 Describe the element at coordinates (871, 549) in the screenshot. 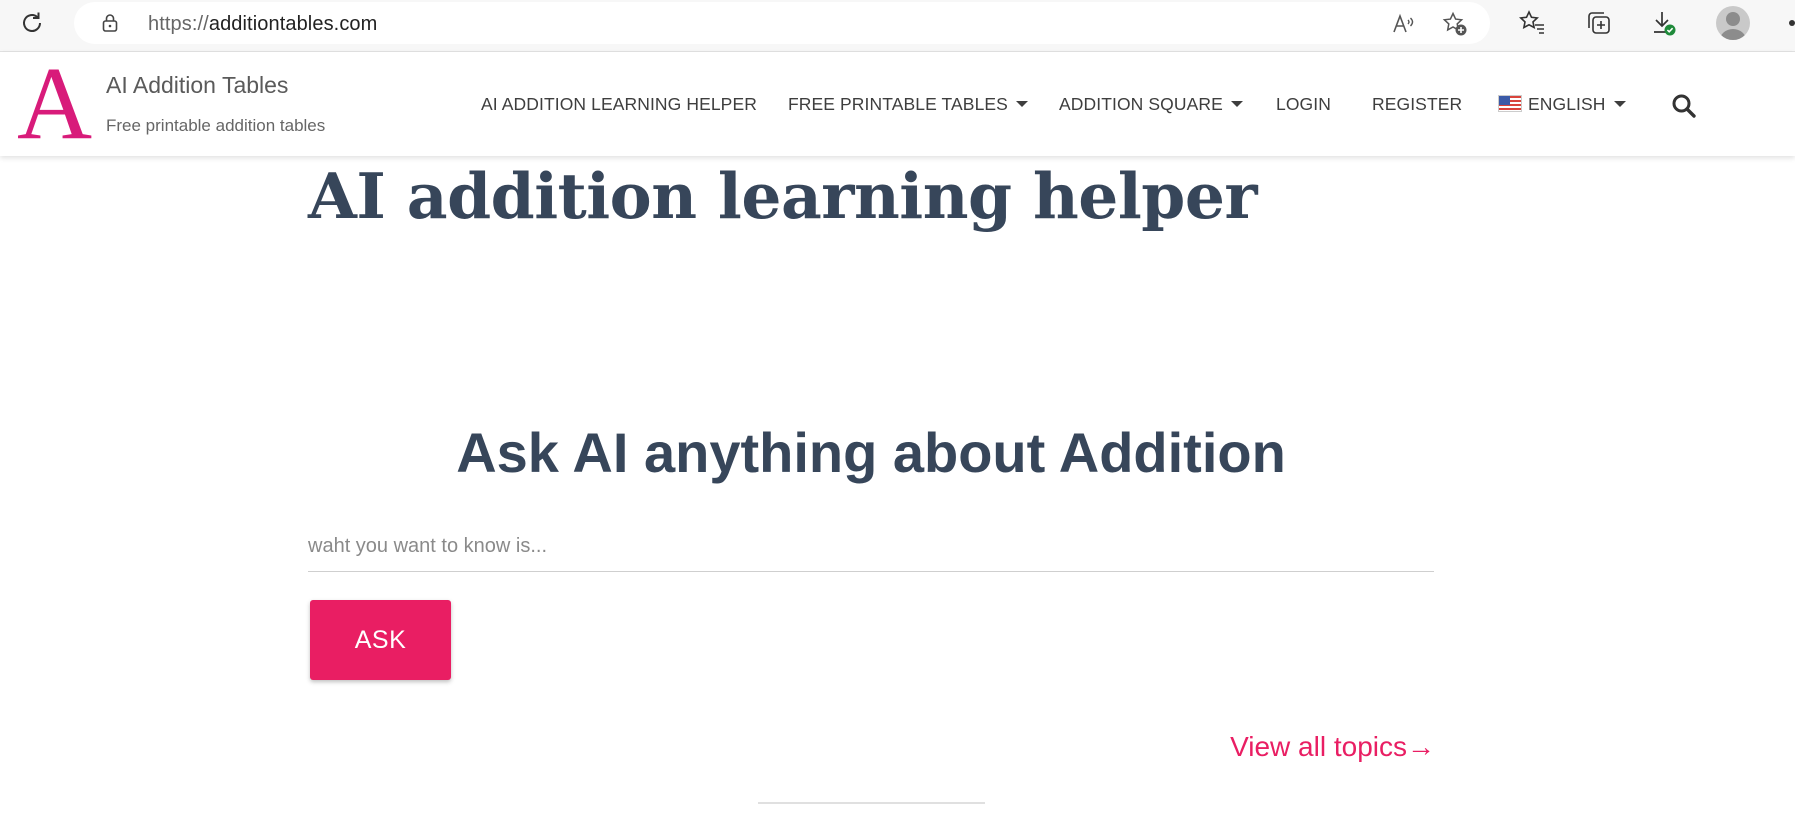

I see `question-input` at that location.